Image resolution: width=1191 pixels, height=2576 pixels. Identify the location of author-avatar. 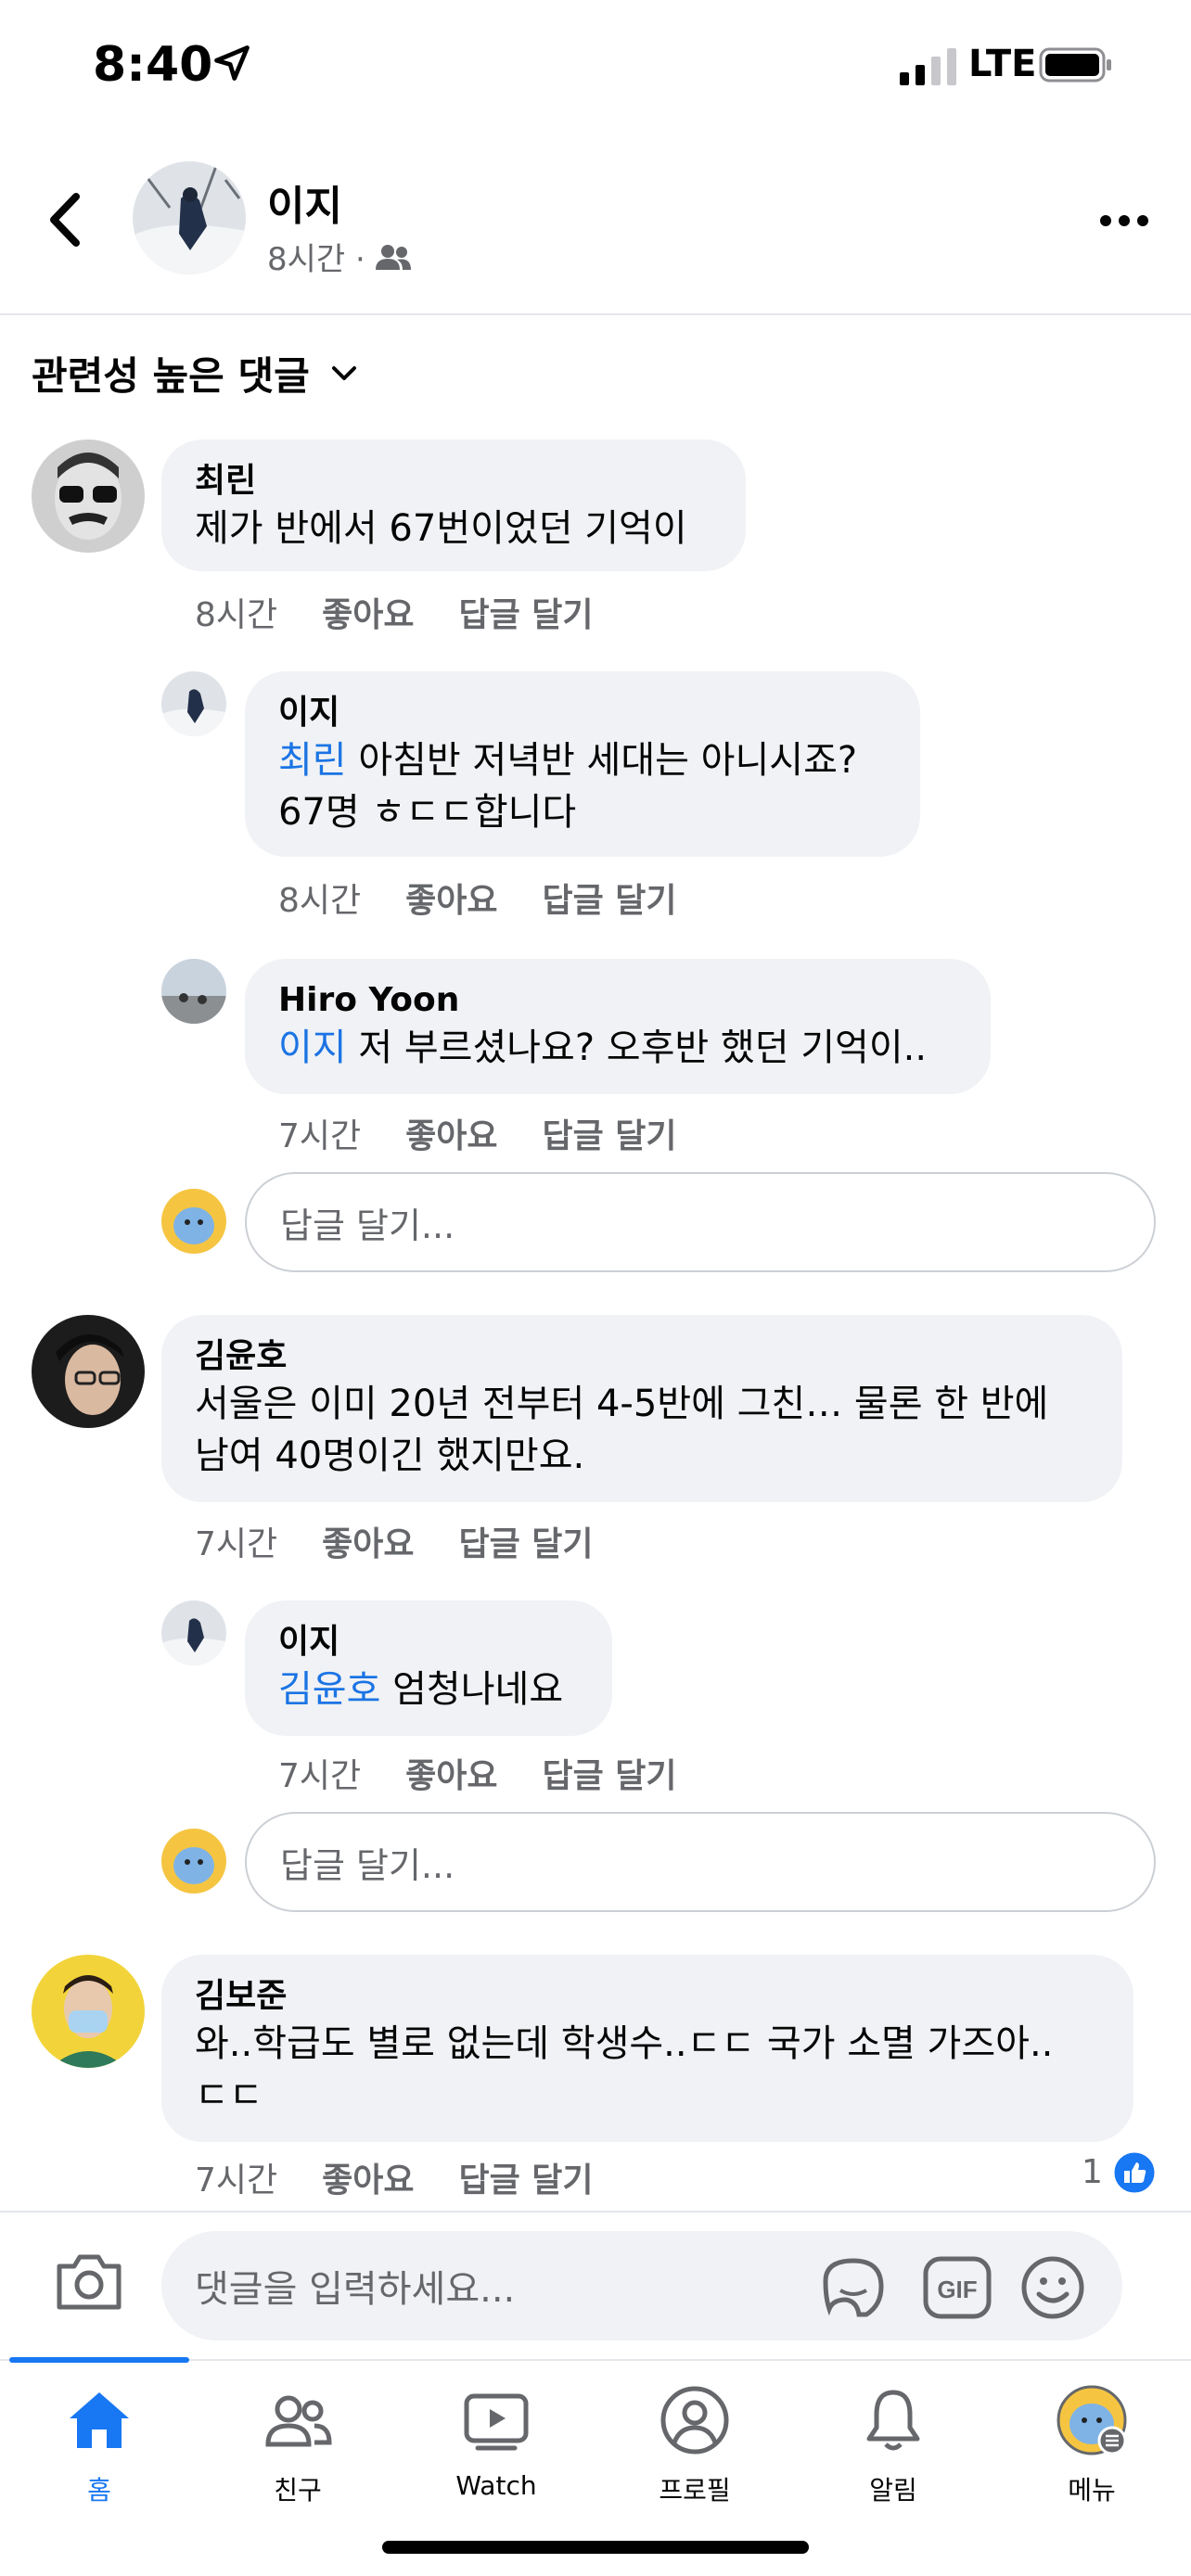
(190, 217).